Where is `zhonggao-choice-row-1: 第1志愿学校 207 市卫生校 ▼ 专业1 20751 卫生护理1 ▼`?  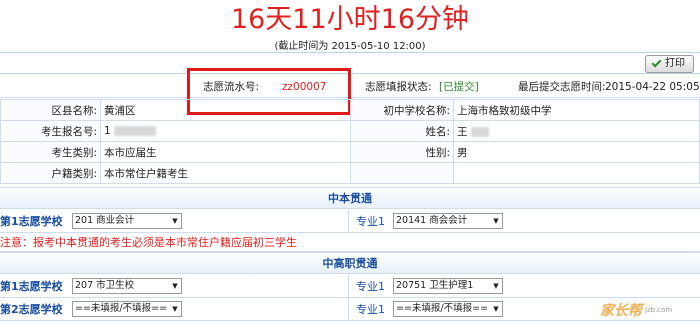 zhonggao-choice-row-1: 第1志愿学校 207 市卫生校 ▼ 专业1 20751 卫生护理1 ▼ is located at coordinates (350, 286).